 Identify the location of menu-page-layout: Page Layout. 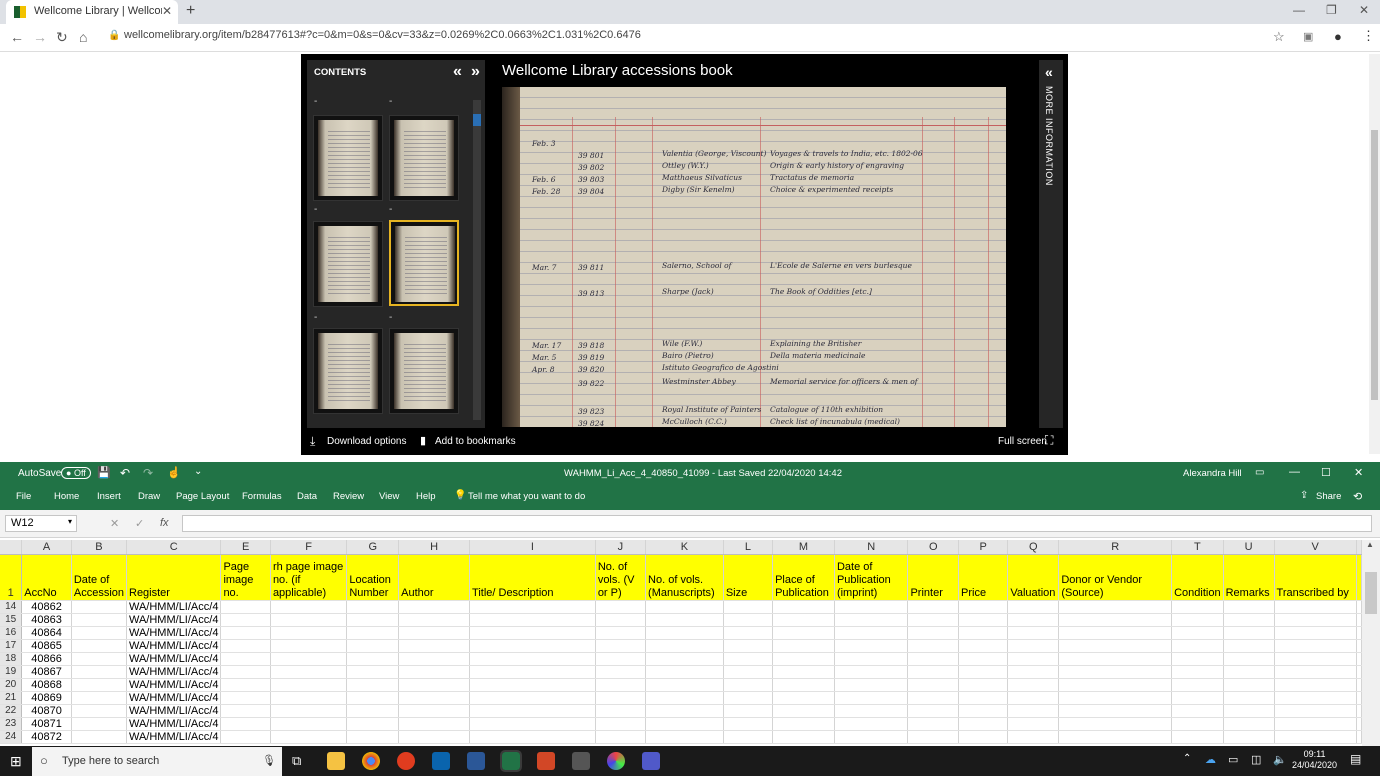
(202, 496).